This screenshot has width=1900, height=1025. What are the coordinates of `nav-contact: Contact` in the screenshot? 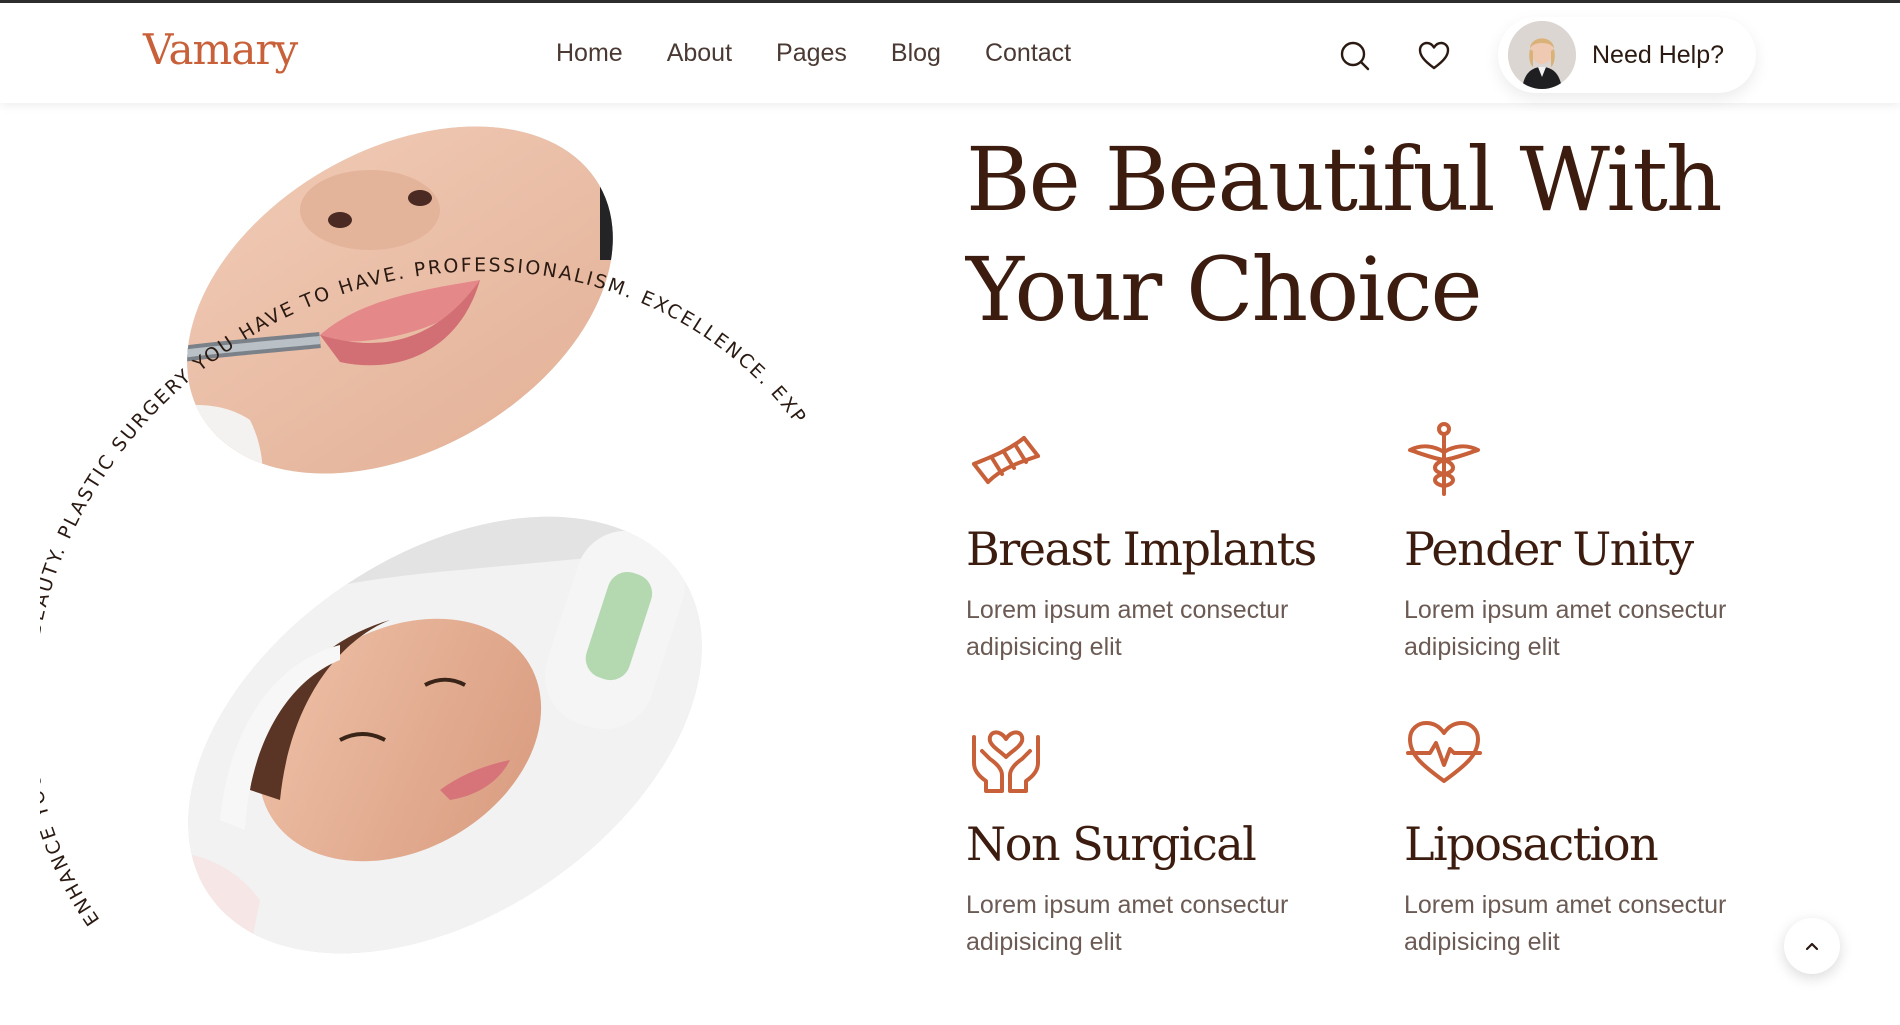 It's located at (1028, 53).